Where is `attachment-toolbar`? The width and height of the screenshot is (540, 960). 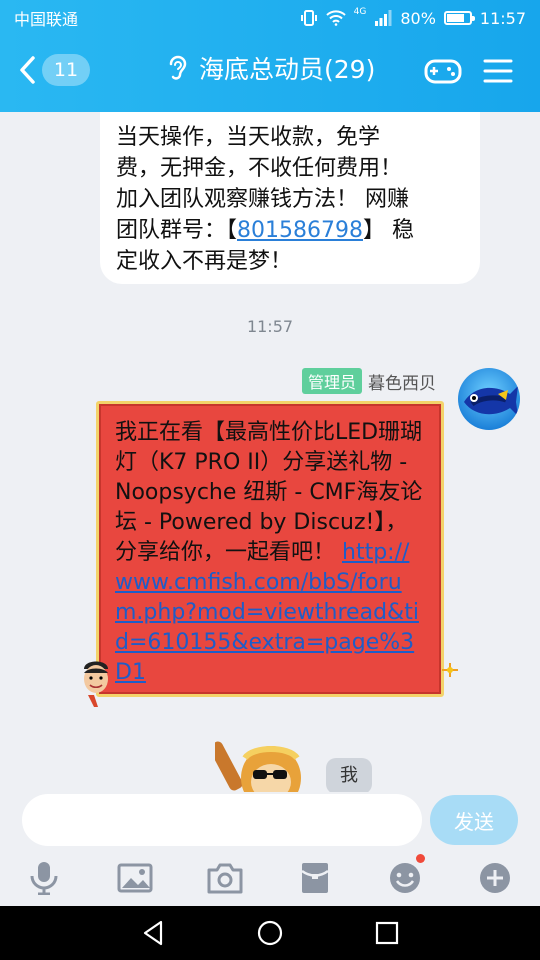 attachment-toolbar is located at coordinates (270, 878).